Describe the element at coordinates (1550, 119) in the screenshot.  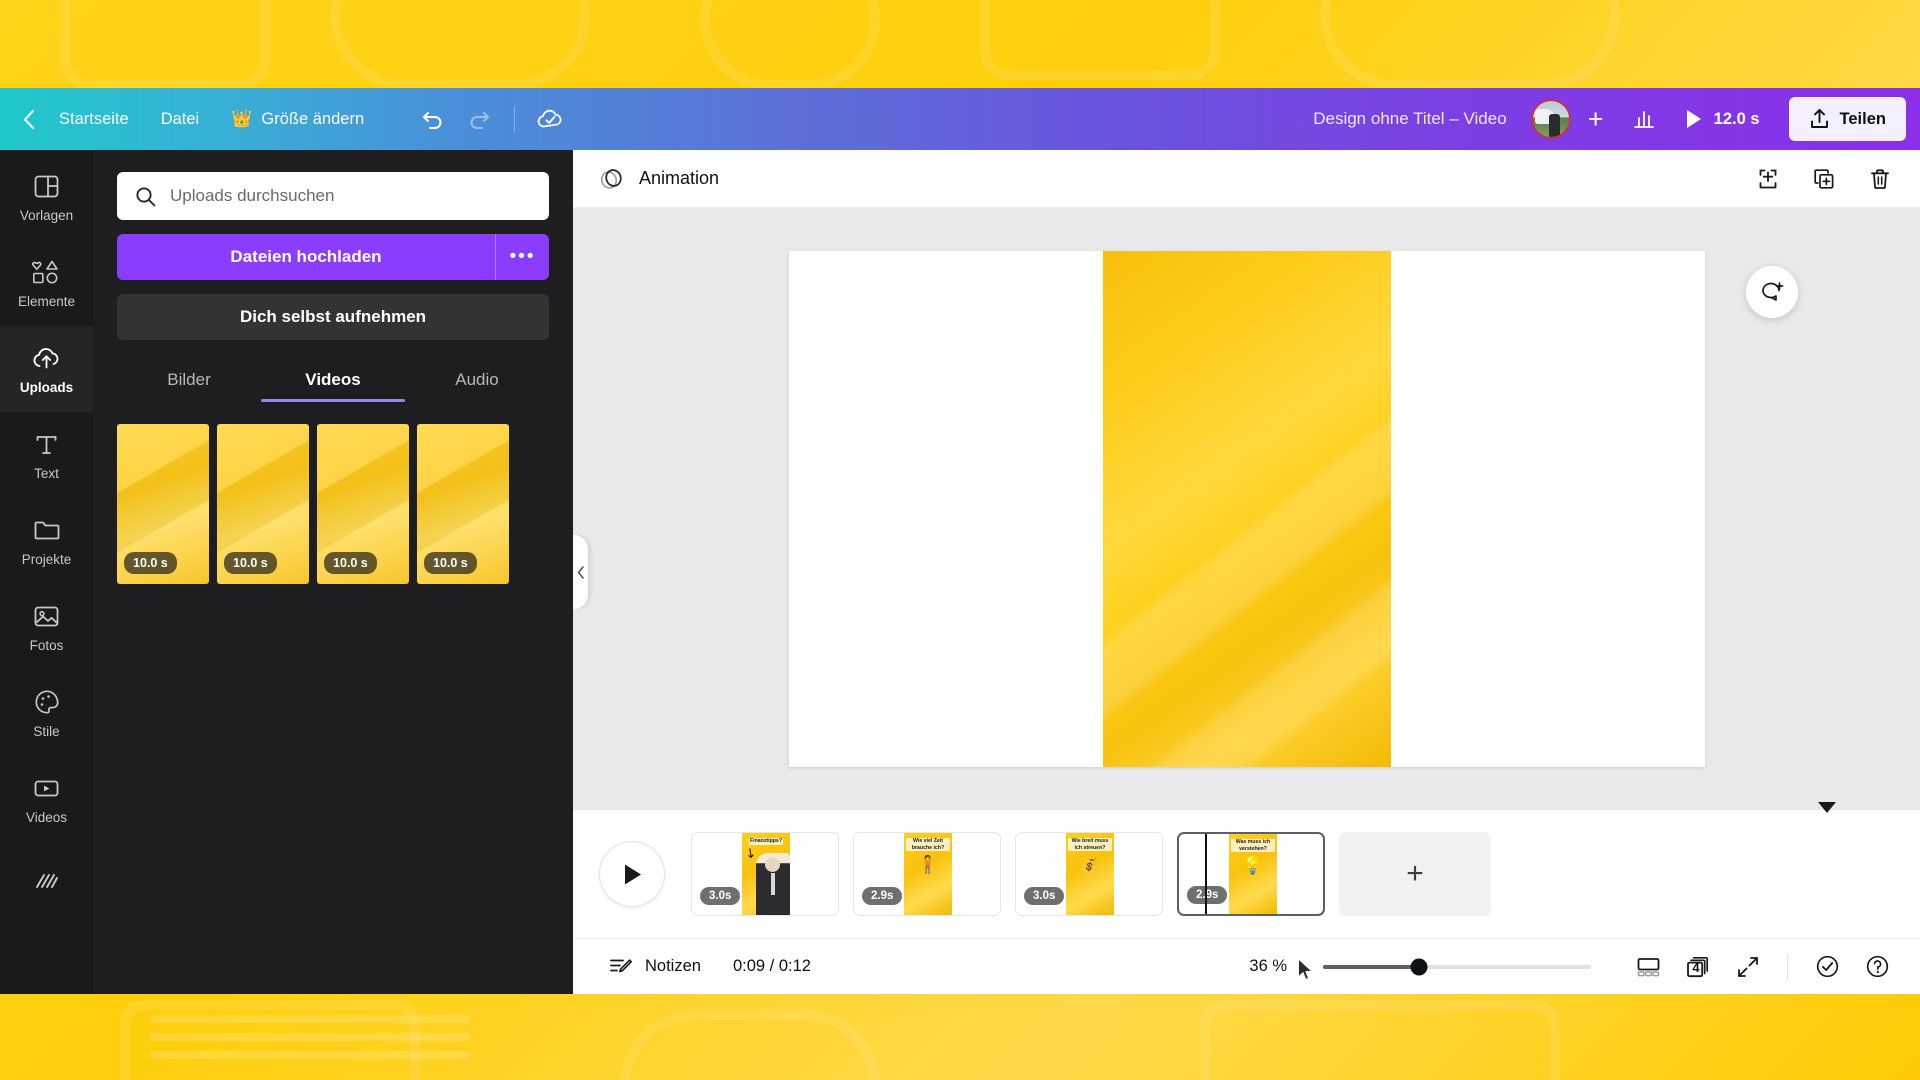
I see `avatar` at that location.